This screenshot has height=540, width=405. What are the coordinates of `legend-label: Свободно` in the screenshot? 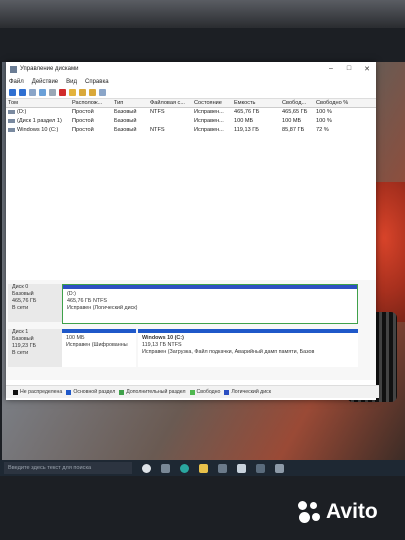 It's located at (208, 392).